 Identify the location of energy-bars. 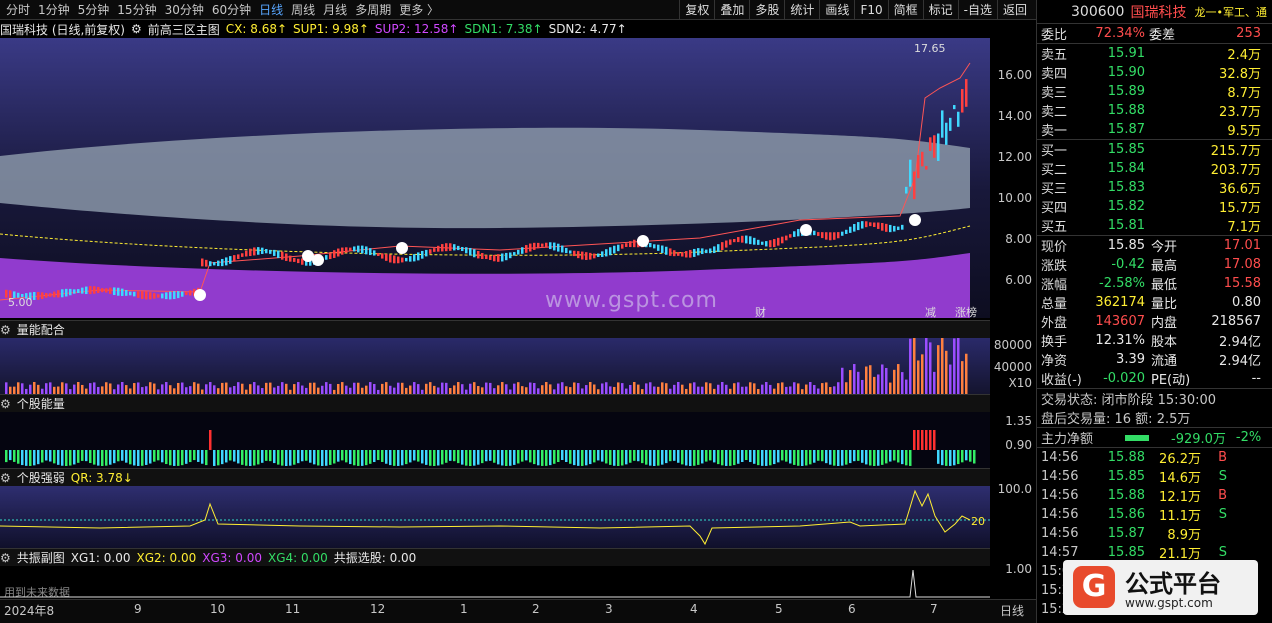
(490, 448).